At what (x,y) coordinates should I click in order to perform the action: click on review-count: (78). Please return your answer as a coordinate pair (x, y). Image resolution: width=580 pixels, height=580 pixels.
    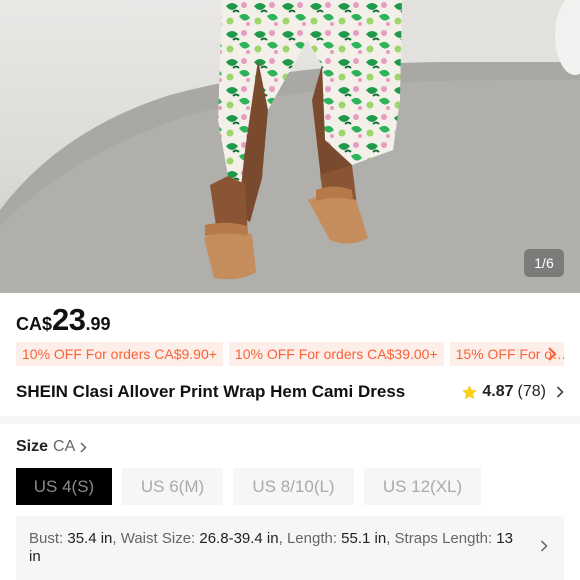
    Looking at the image, I should click on (531, 391).